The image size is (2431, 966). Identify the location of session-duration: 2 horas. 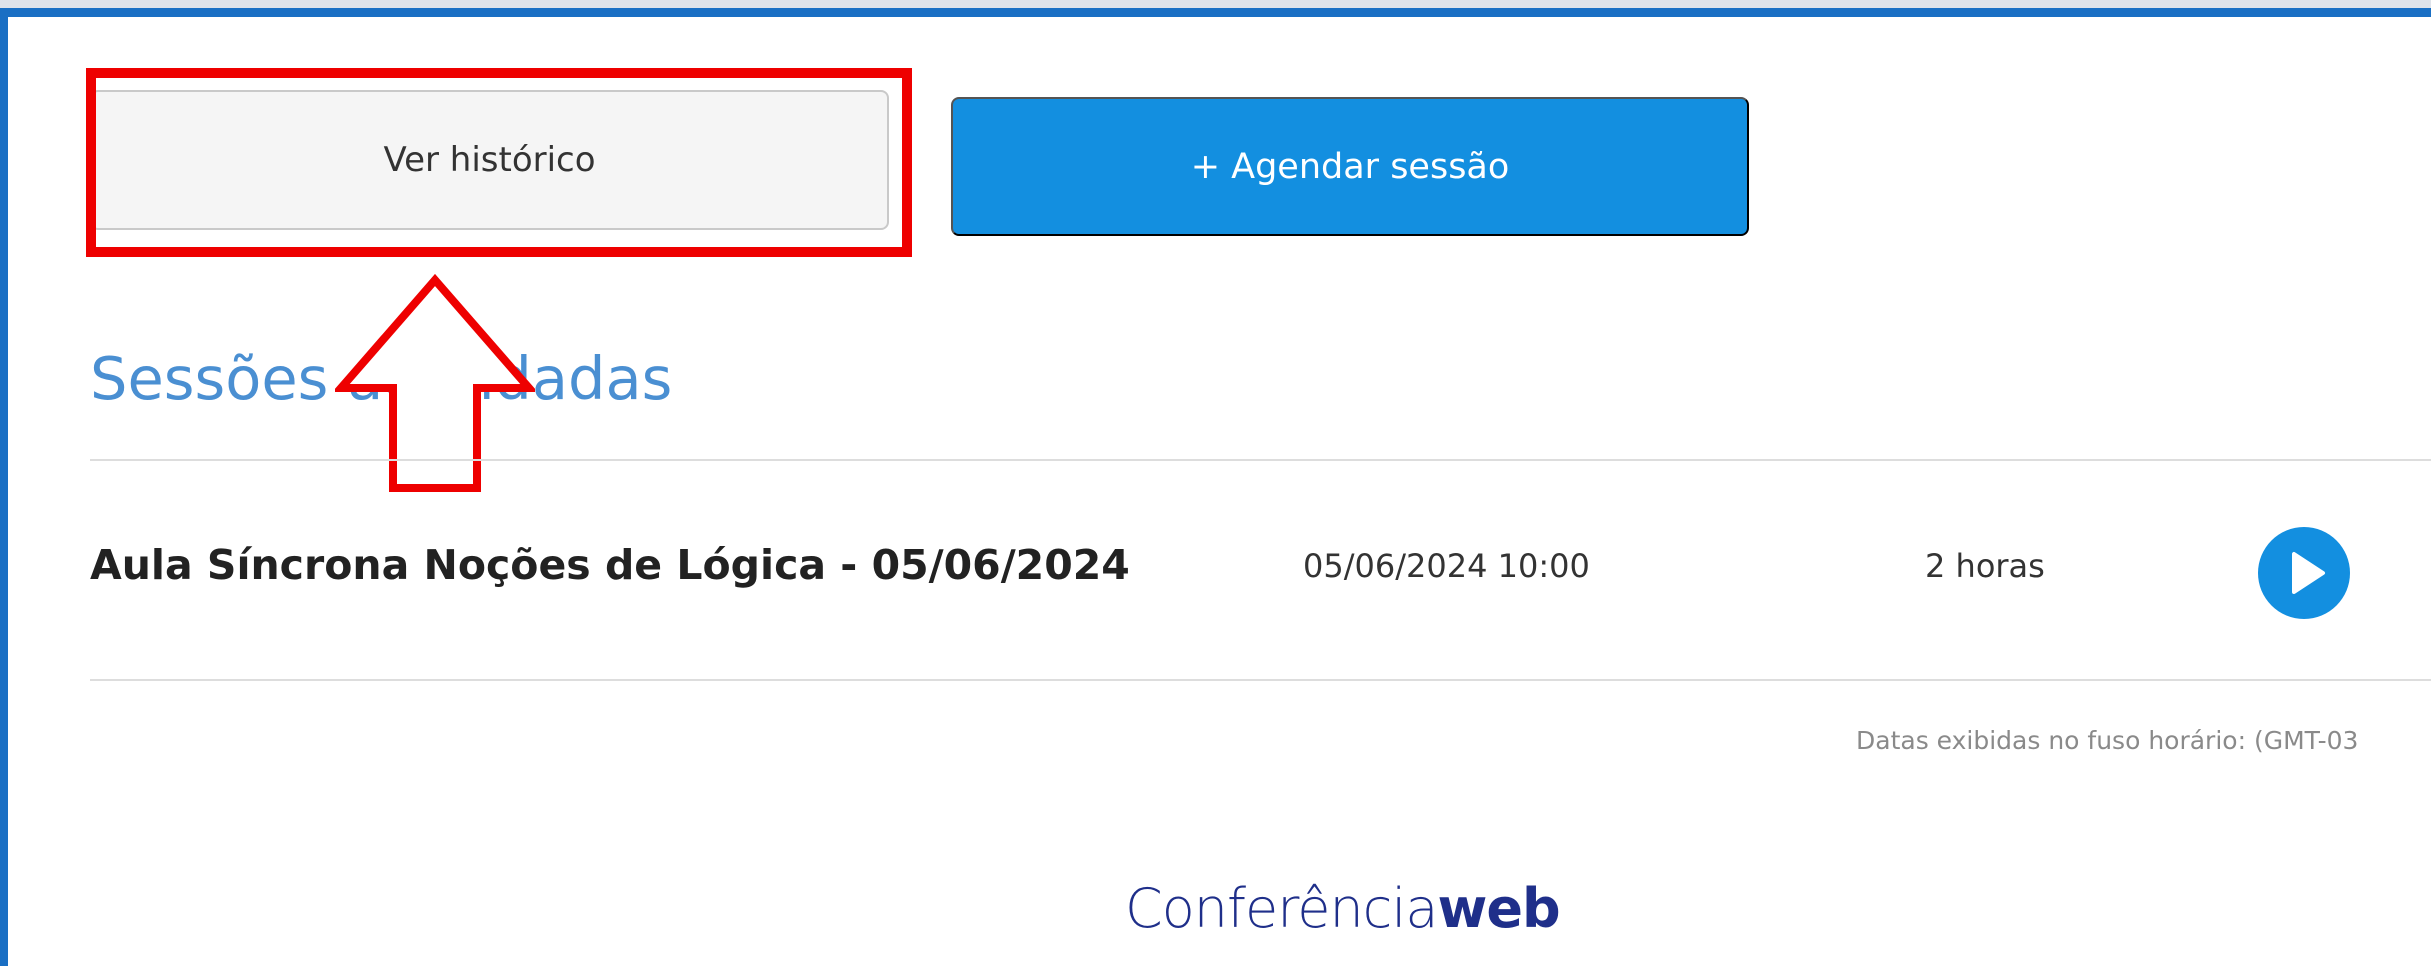
(1985, 566).